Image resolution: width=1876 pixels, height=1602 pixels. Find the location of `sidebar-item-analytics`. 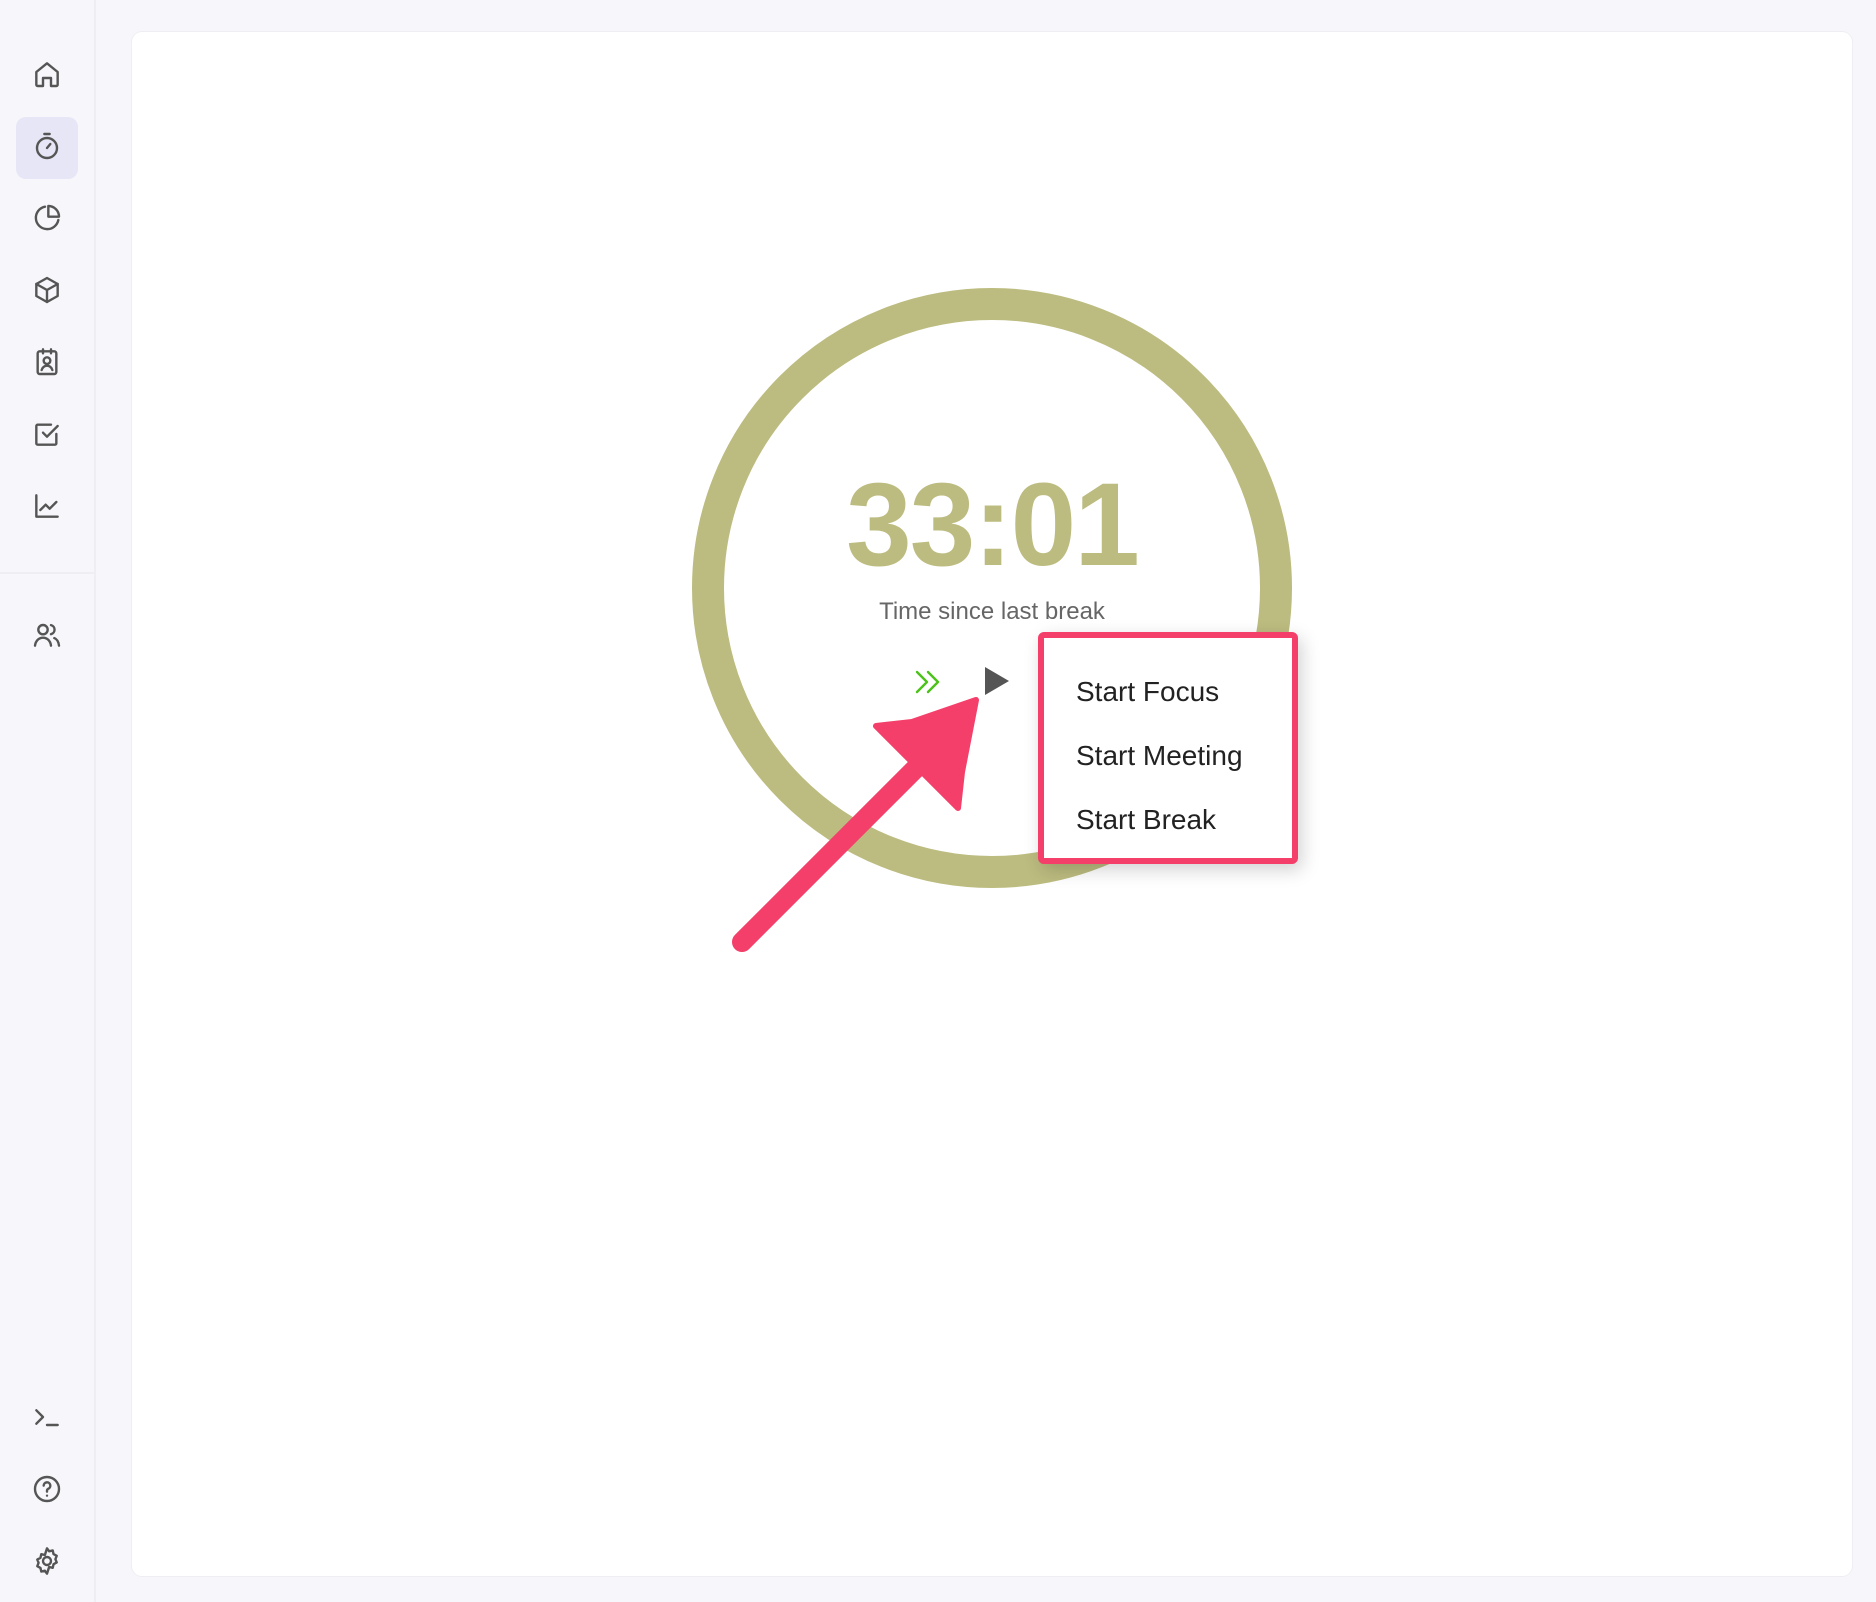

sidebar-item-analytics is located at coordinates (47, 508).